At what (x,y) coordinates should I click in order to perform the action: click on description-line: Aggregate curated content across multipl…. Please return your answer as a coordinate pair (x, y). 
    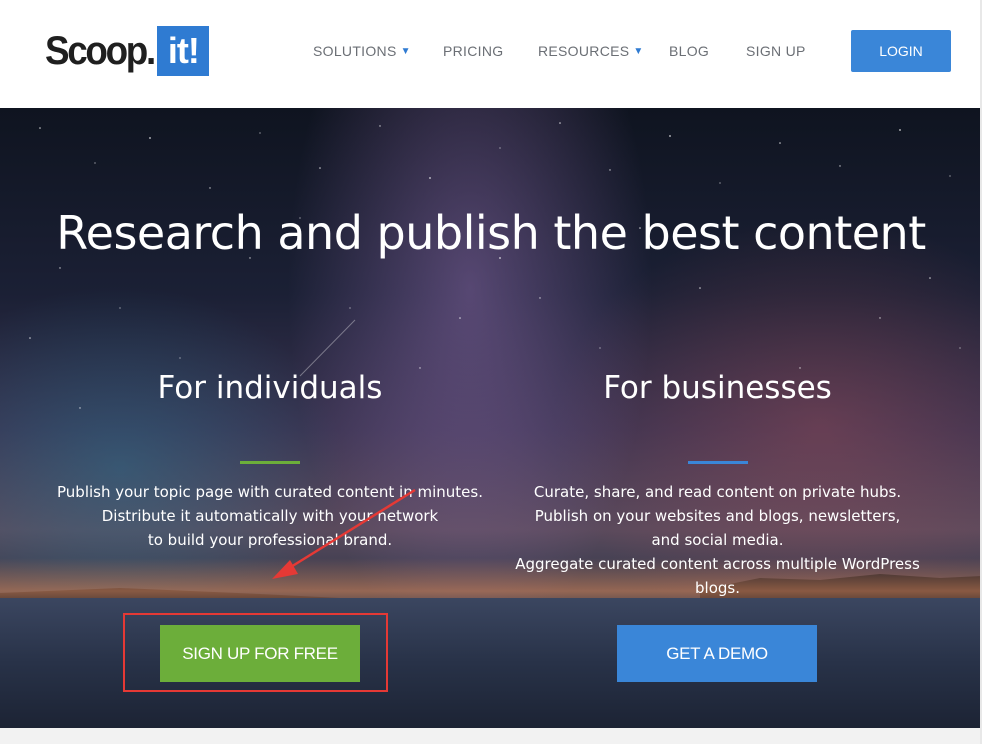
    Looking at the image, I should click on (717, 564).